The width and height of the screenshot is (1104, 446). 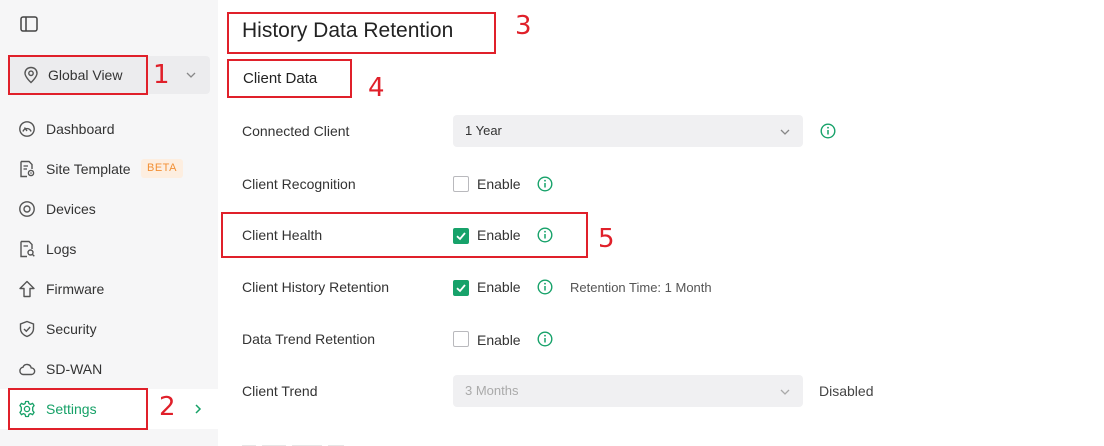 I want to click on sidebar-item-site-template: Site Template BETA, so click(x=109, y=169).